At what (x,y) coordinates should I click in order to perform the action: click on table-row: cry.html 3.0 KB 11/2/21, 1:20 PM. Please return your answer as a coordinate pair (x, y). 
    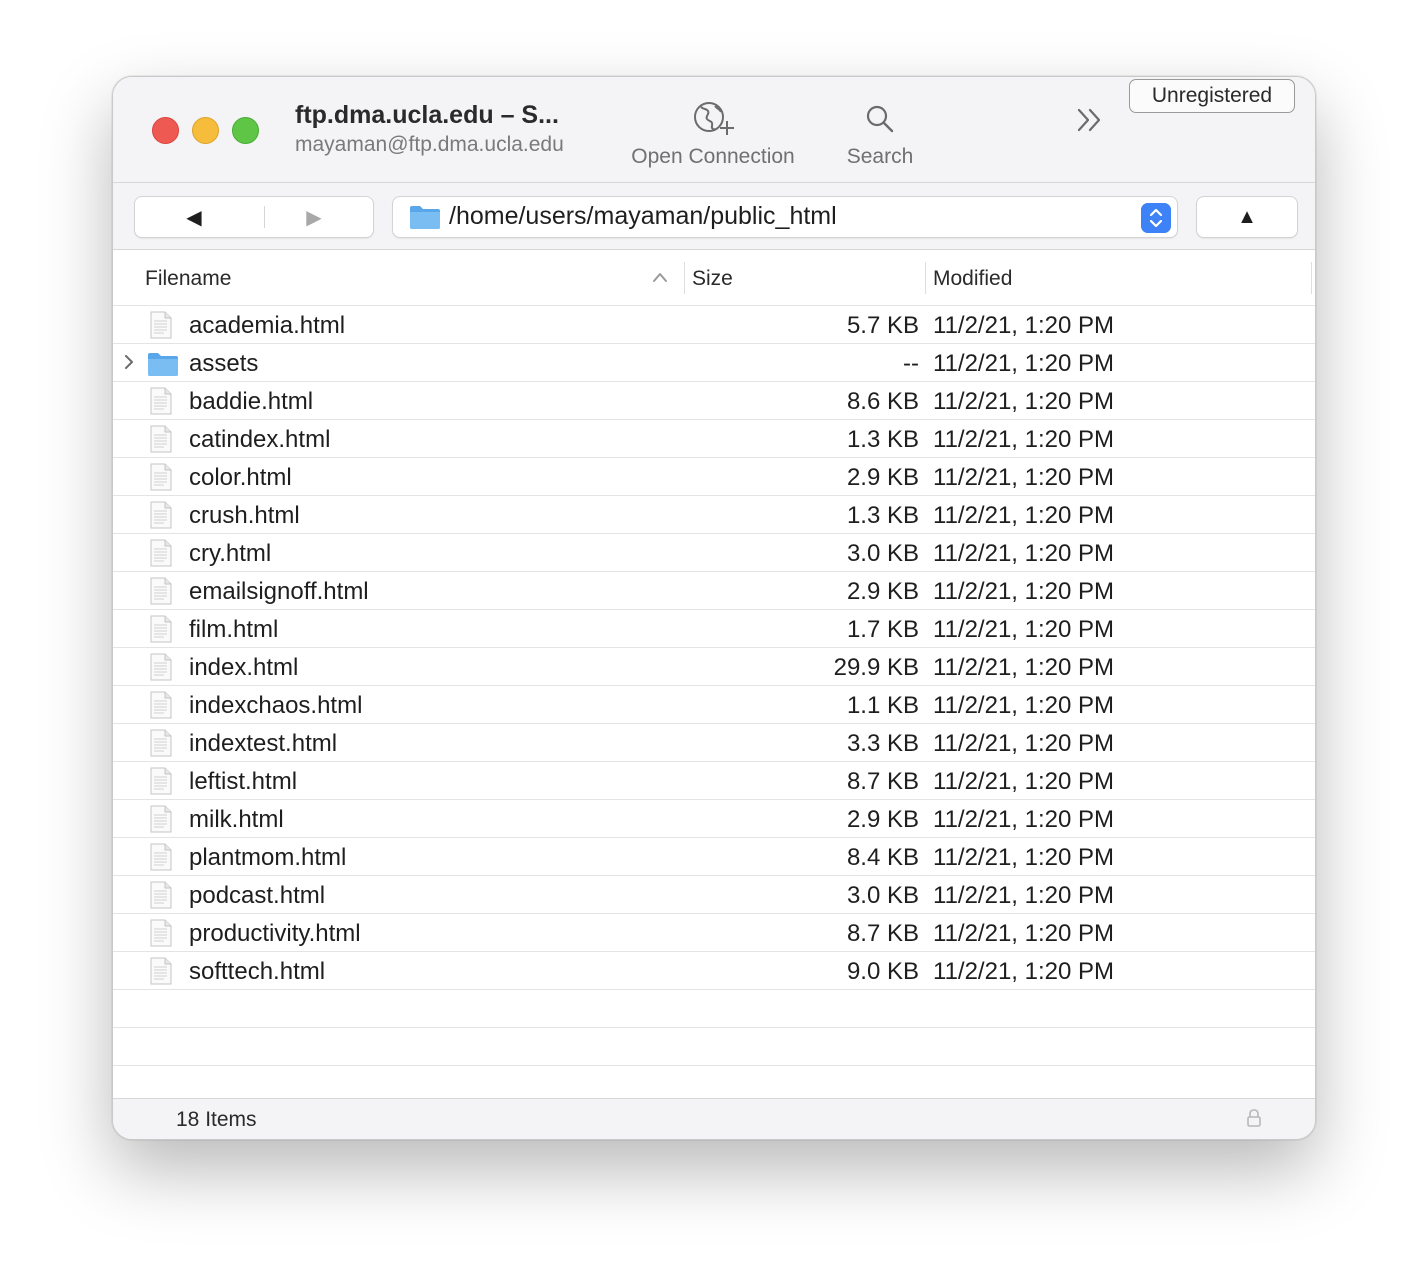
    Looking at the image, I should click on (714, 553).